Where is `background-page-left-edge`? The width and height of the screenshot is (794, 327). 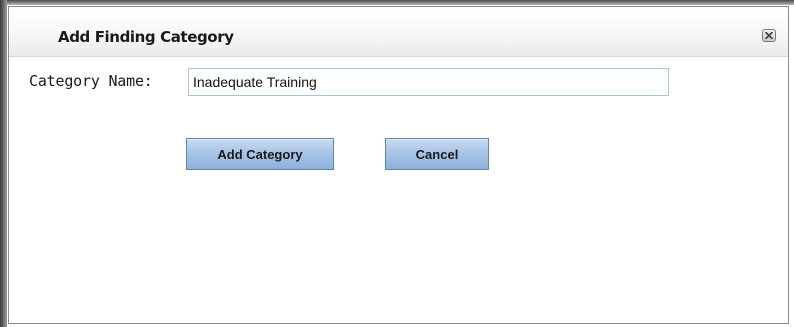 background-page-left-edge is located at coordinates (3, 163).